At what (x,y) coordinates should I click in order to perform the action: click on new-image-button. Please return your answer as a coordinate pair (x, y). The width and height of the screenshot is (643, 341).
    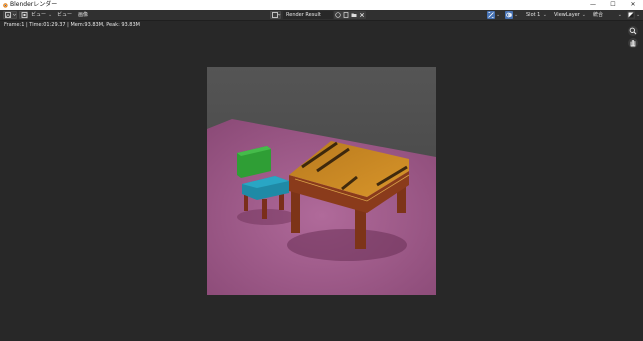
    Looking at the image, I should click on (346, 15).